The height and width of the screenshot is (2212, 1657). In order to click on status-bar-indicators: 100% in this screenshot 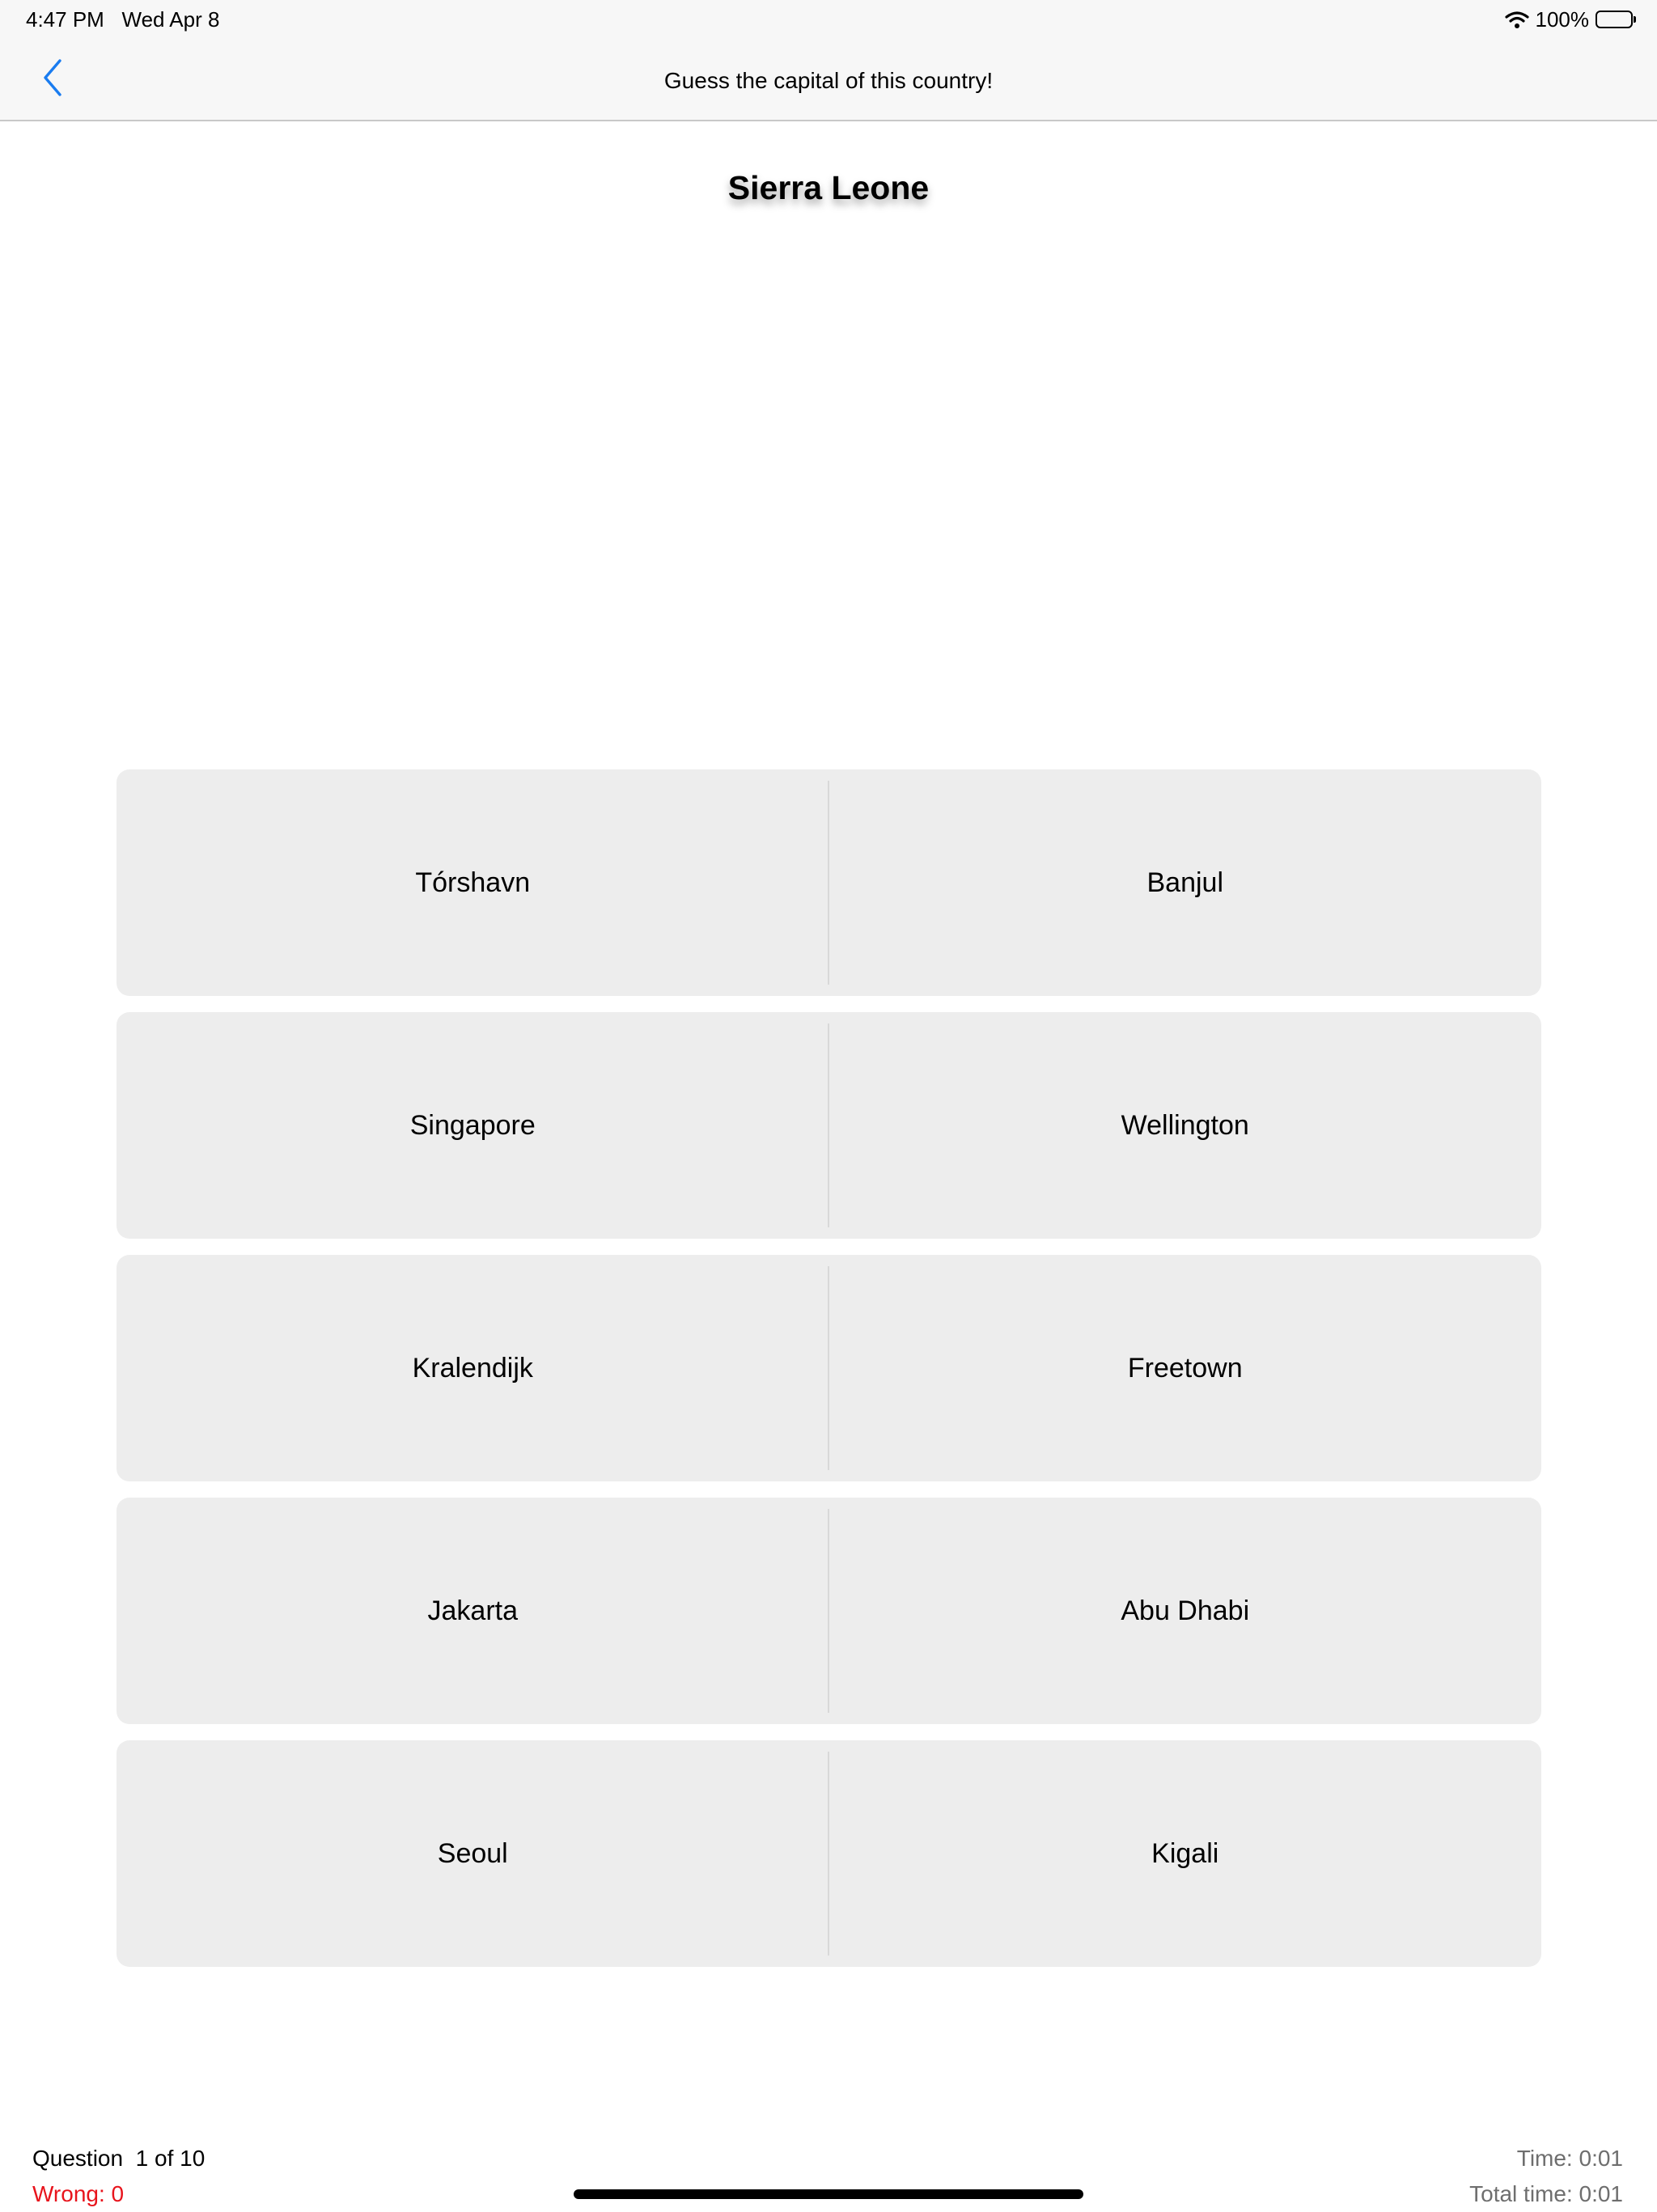, I will do `click(1570, 19)`.